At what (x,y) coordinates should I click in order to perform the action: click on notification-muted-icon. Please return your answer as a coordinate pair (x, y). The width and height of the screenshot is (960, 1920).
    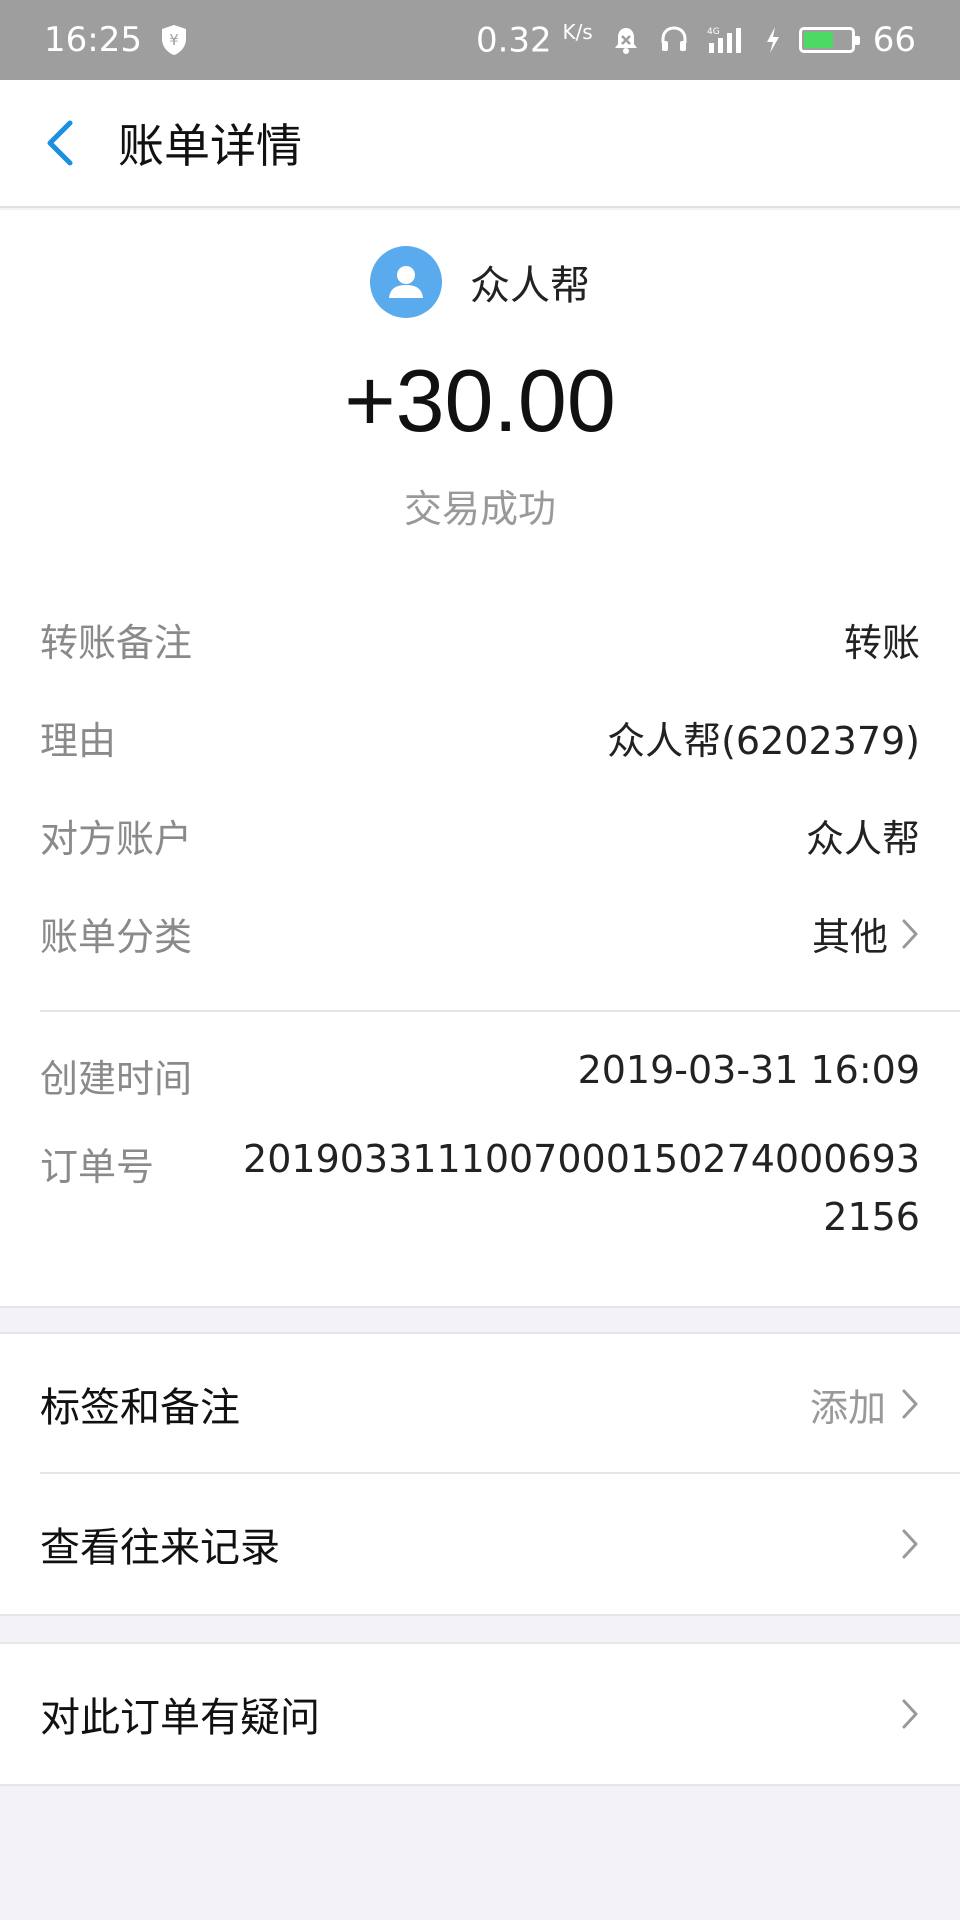
    Looking at the image, I should click on (626, 40).